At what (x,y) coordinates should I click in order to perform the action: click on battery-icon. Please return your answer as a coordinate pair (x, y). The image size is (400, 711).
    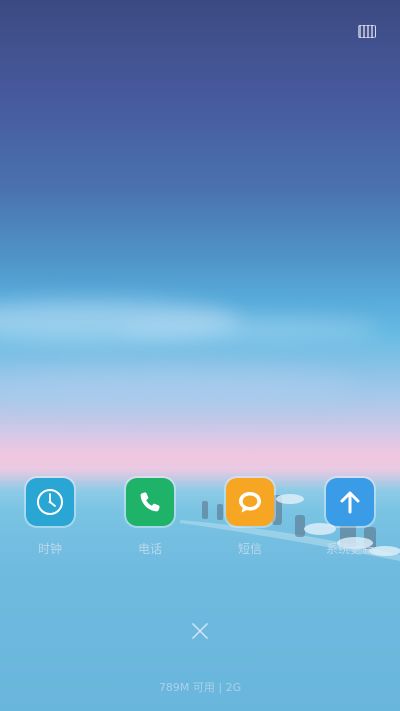
    Looking at the image, I should click on (367, 31).